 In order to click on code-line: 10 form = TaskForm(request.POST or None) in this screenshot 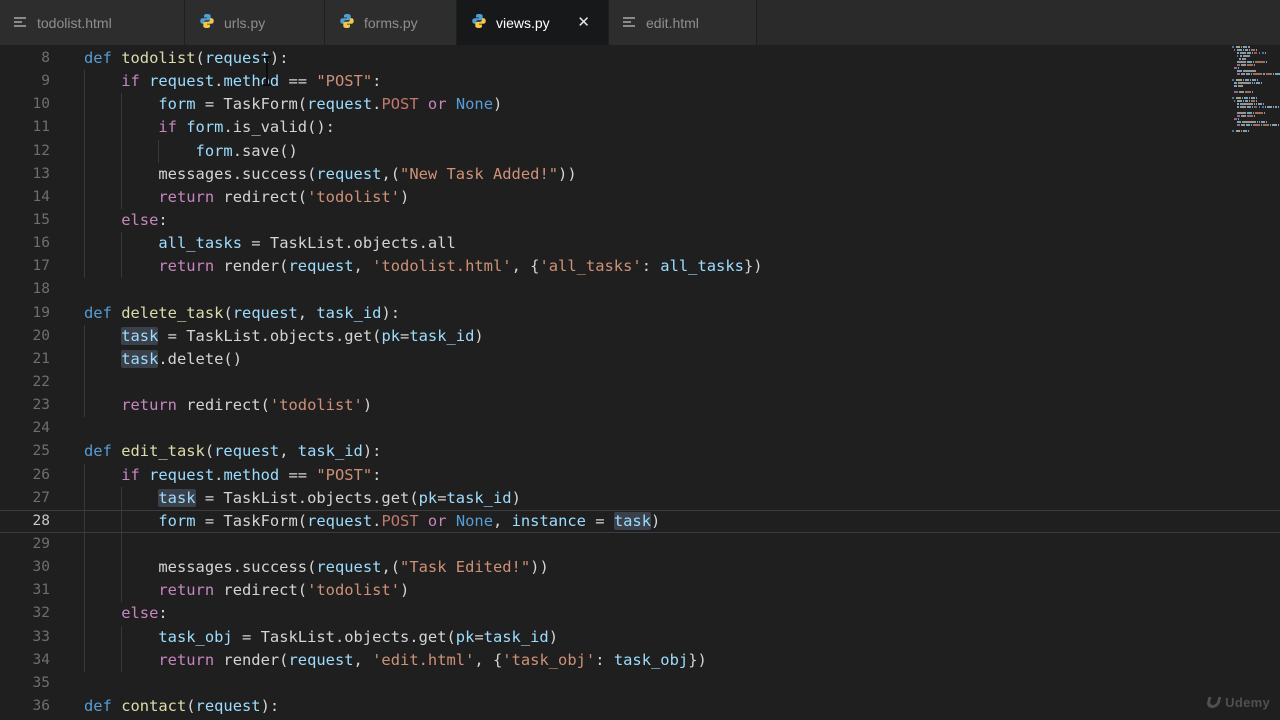, I will do `click(640, 105)`.